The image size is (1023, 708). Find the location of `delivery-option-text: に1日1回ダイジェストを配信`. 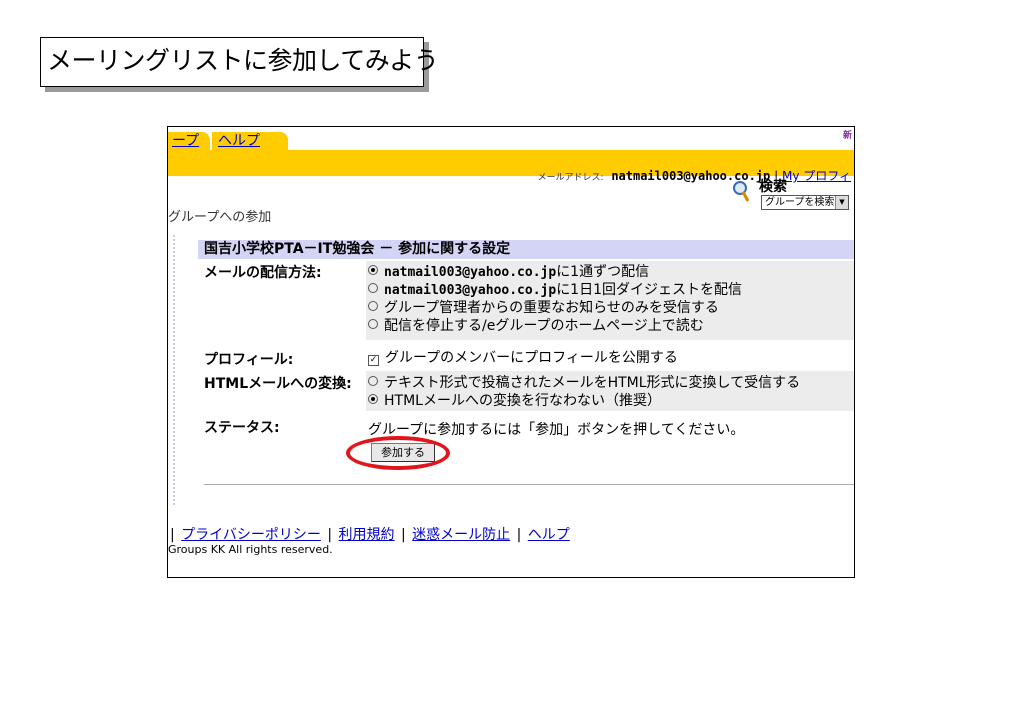

delivery-option-text: に1日1回ダイジェストを配信 is located at coordinates (649, 290).